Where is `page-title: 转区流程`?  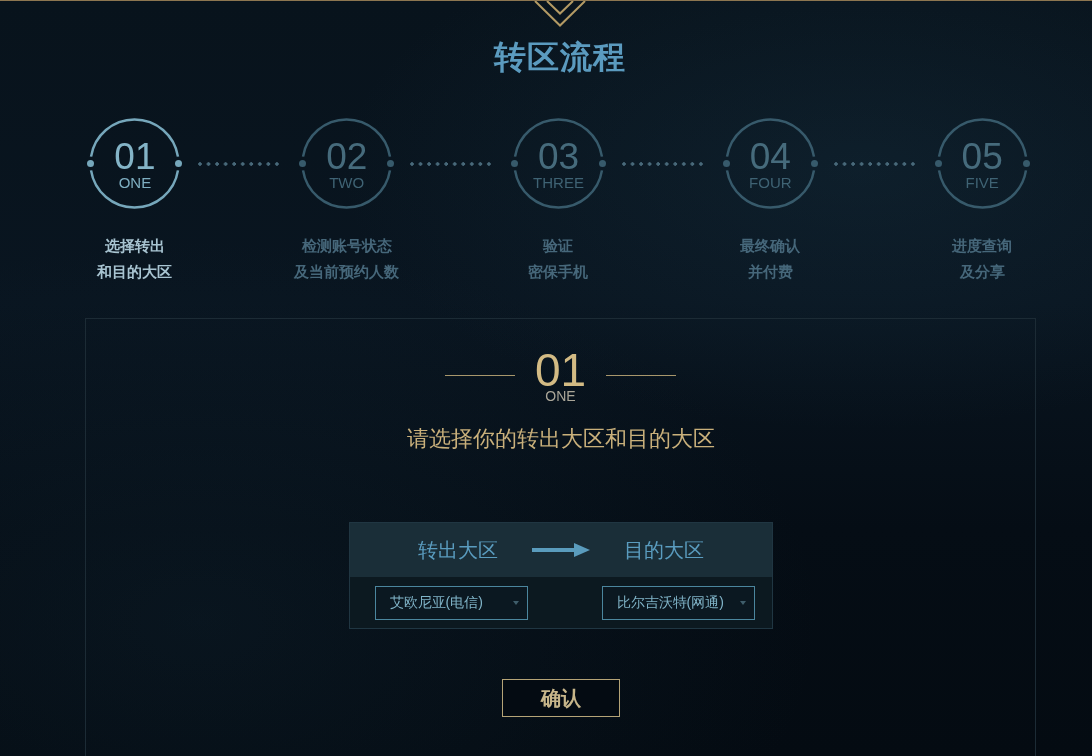
page-title: 转区流程 is located at coordinates (560, 57).